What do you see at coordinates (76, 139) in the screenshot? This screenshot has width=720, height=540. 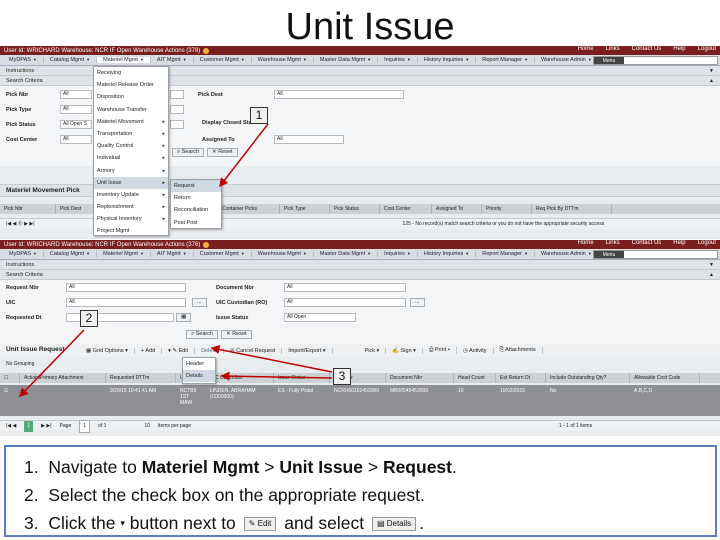 I see `cost-center-field: All` at bounding box center [76, 139].